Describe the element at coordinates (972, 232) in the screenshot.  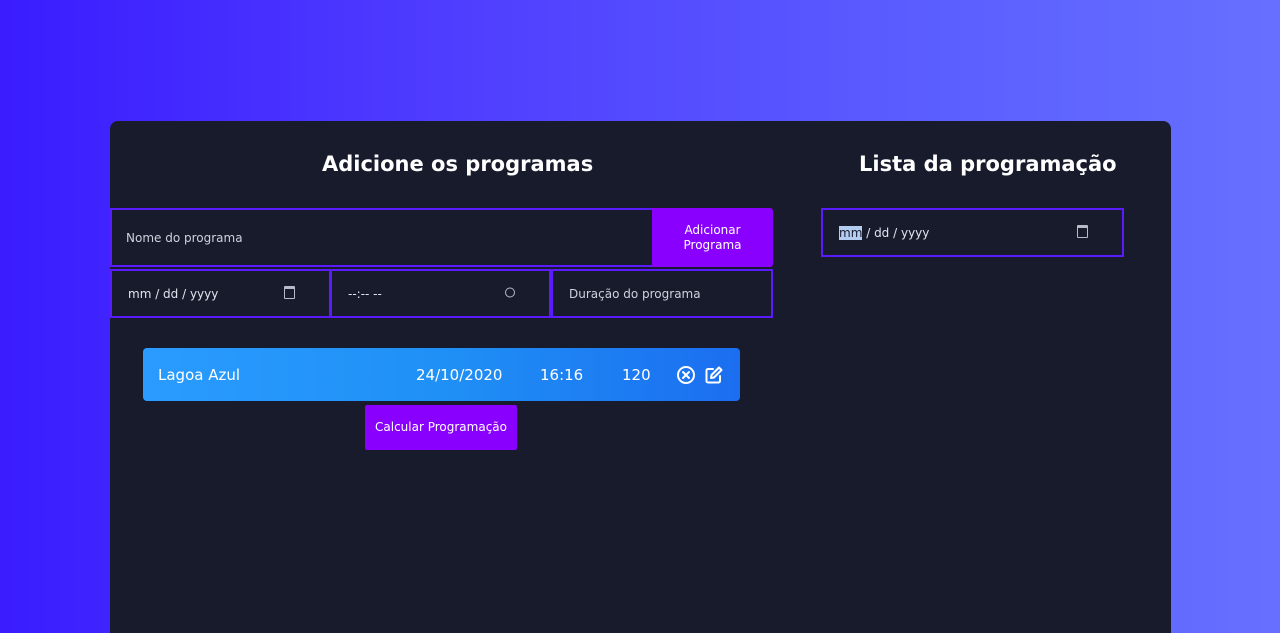
I see `schedule-date-input: mm / dd / yyyy` at that location.